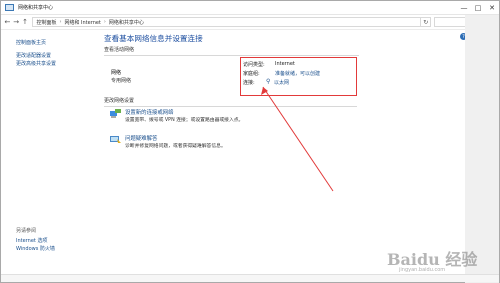 This screenshot has width=500, height=283. Describe the element at coordinates (26, 231) in the screenshot. I see `see-also-heading: 另请参阅` at that location.